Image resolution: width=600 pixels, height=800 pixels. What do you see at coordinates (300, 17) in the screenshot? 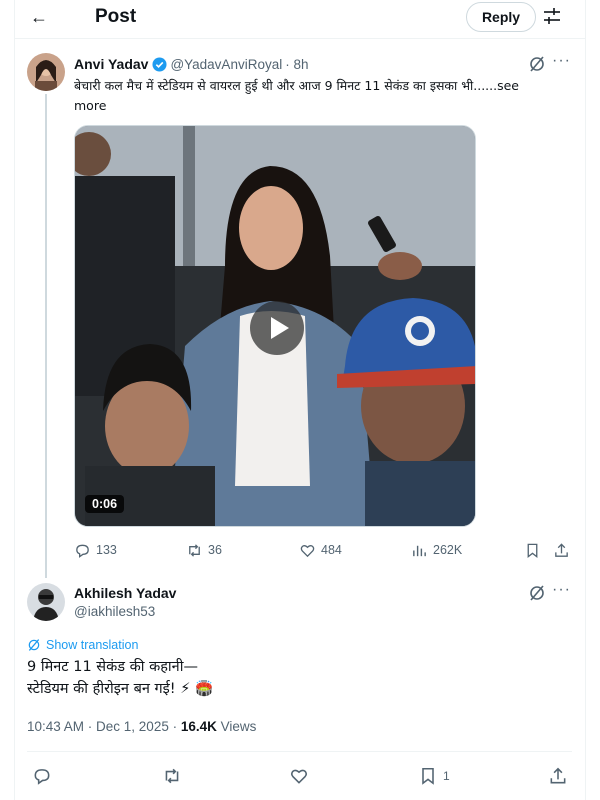
I see `top-bar: ← Post Reply` at bounding box center [300, 17].